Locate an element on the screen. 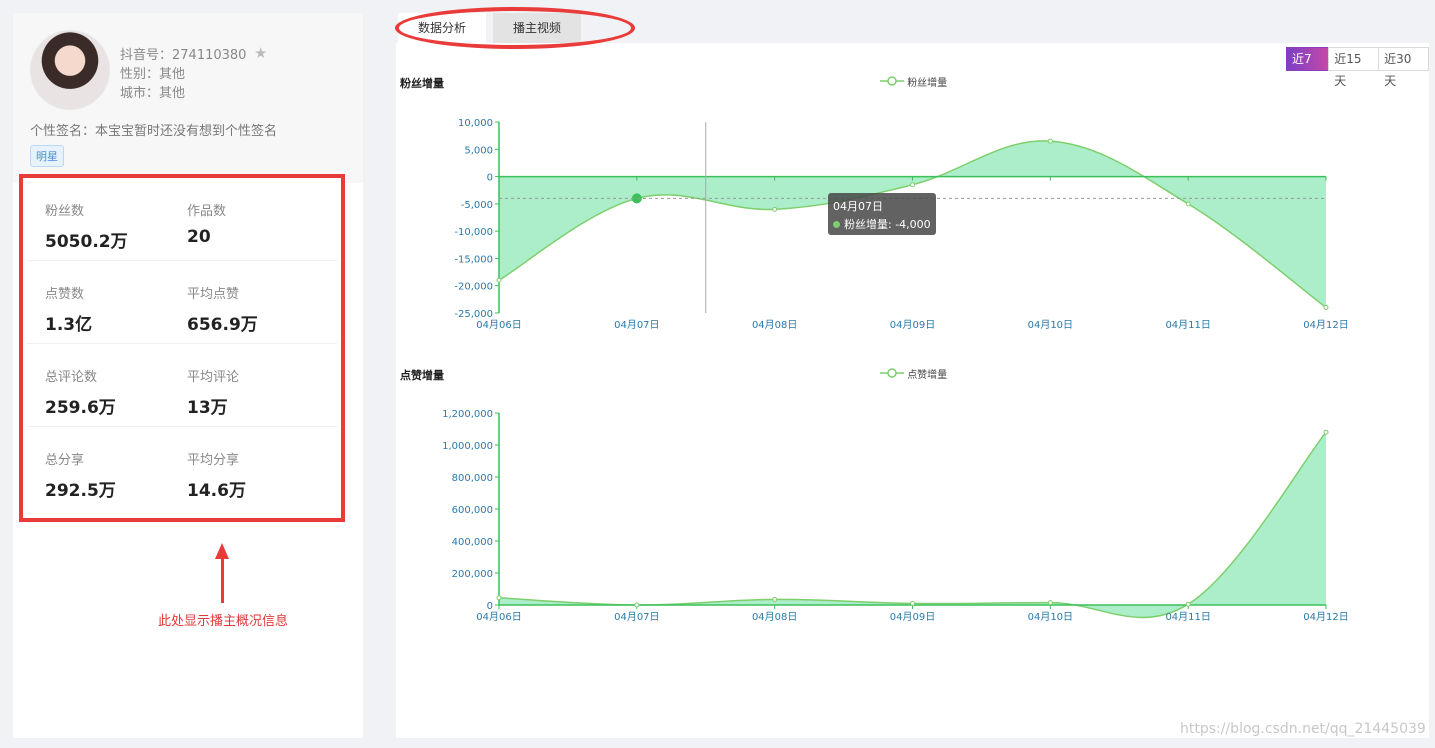  range-7-days-button: 近7天 is located at coordinates (1308, 67).